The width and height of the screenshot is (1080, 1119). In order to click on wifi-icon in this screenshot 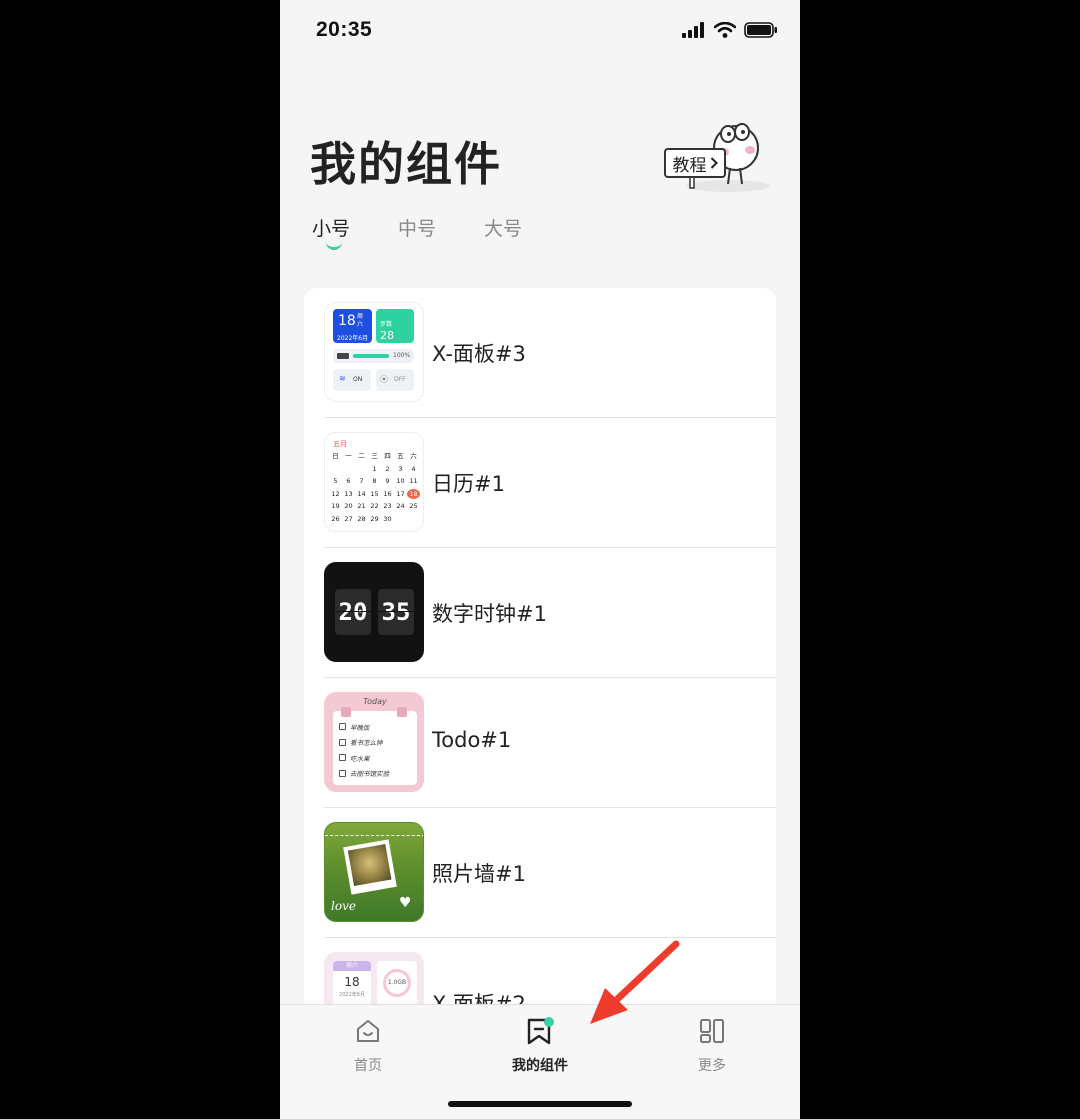, I will do `click(725, 30)`.